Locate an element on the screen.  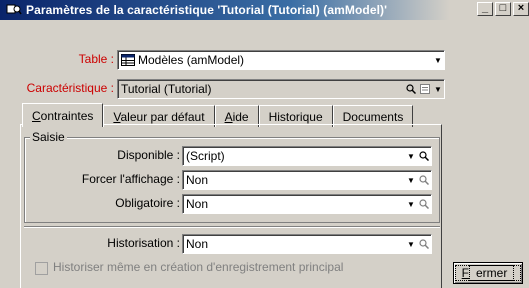
disponible-select: (Script) ▼ is located at coordinates (307, 156).